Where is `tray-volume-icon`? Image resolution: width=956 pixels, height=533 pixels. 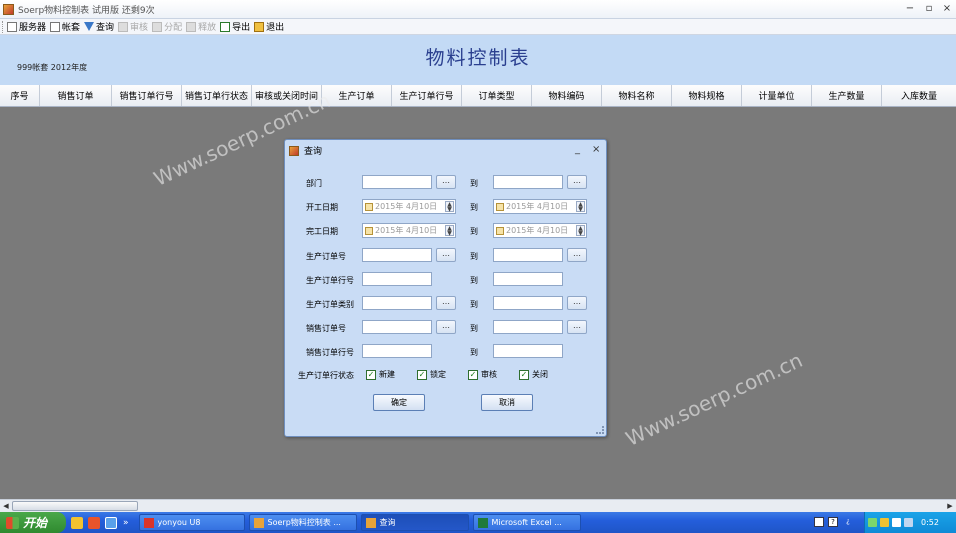 tray-volume-icon is located at coordinates (896, 522).